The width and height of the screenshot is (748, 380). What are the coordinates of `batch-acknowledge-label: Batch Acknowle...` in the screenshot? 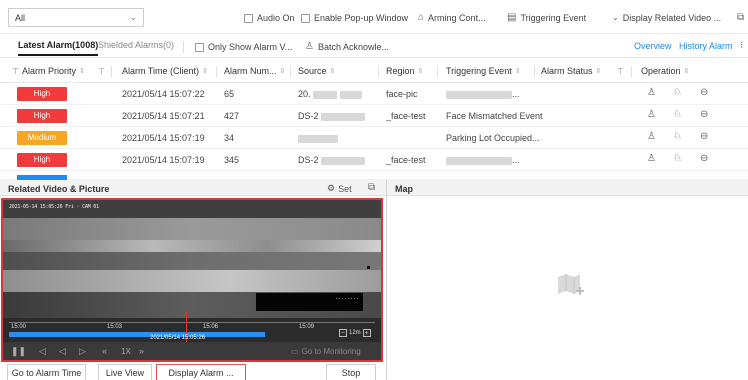 It's located at (353, 47).